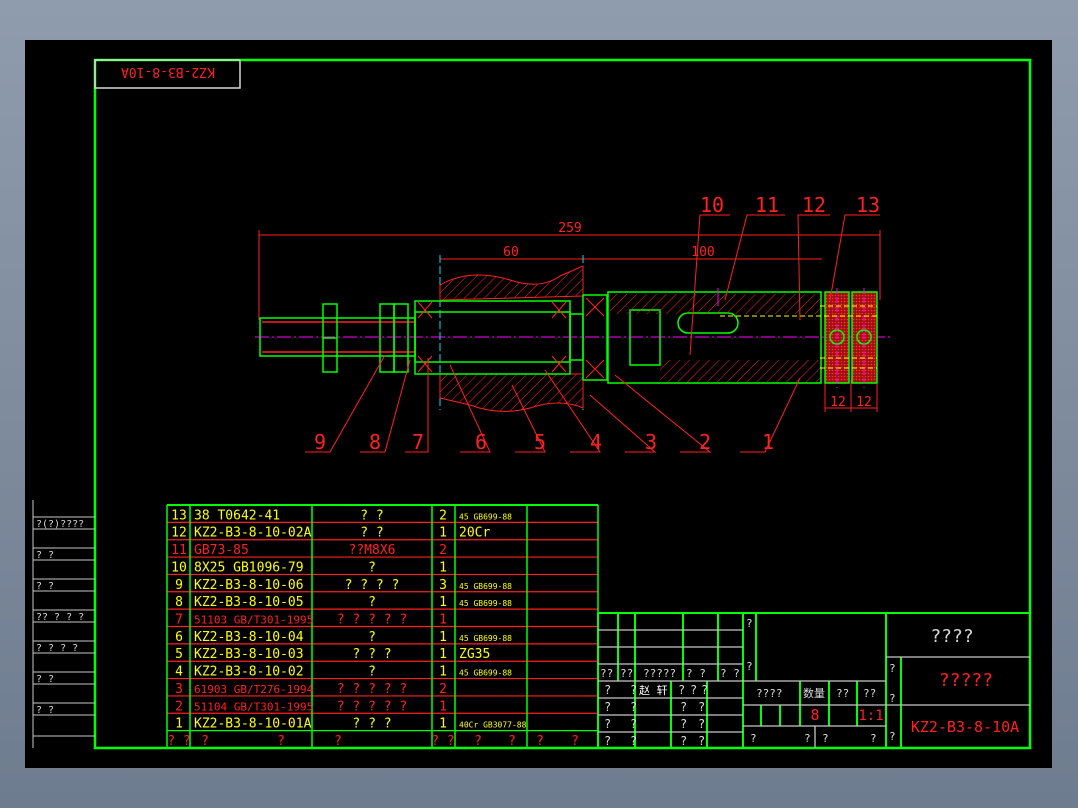 The width and height of the screenshot is (1078, 808). I want to click on bom-part-code: 51104 GB/T301-1995, so click(253, 706).